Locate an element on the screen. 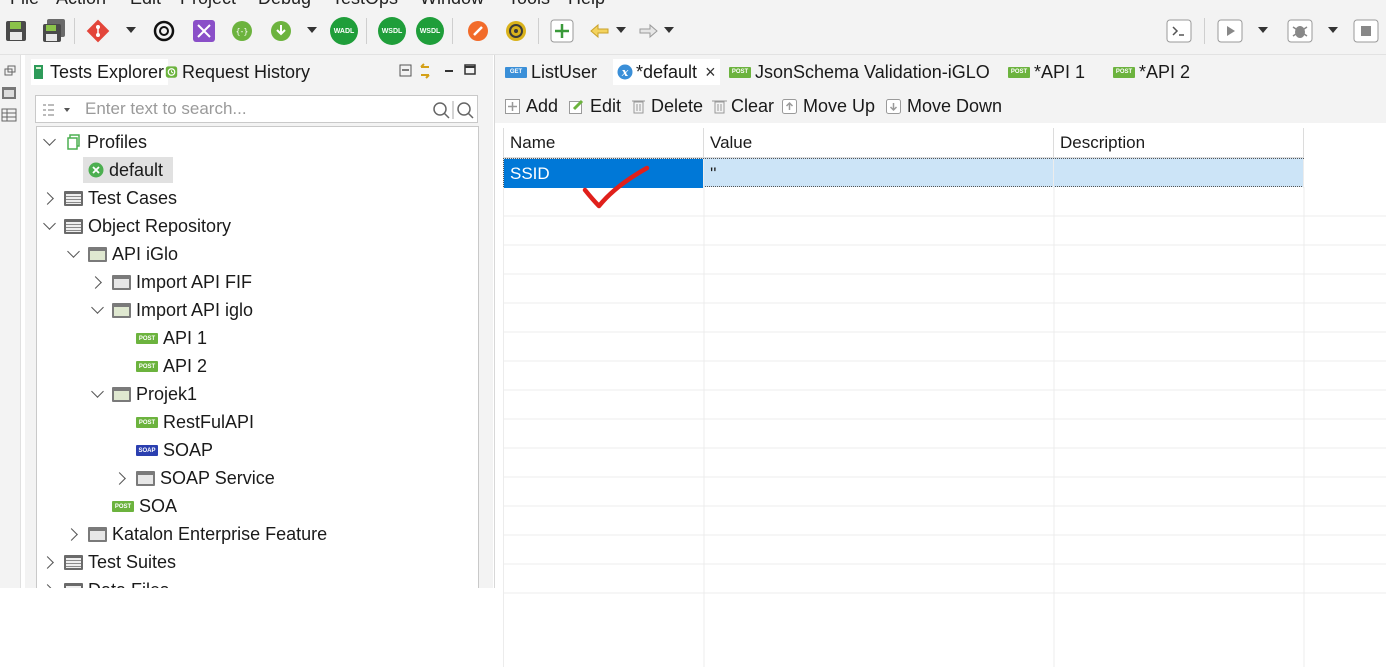 This screenshot has height=667, width=1386. history-icon is located at coordinates (171, 72).